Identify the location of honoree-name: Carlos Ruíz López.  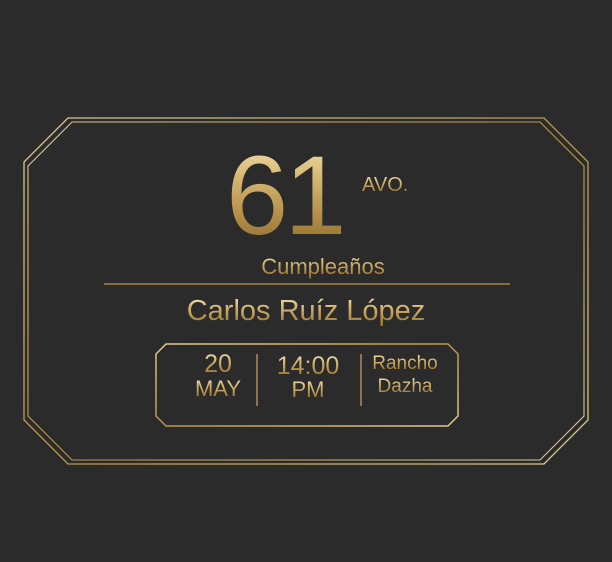
(306, 311).